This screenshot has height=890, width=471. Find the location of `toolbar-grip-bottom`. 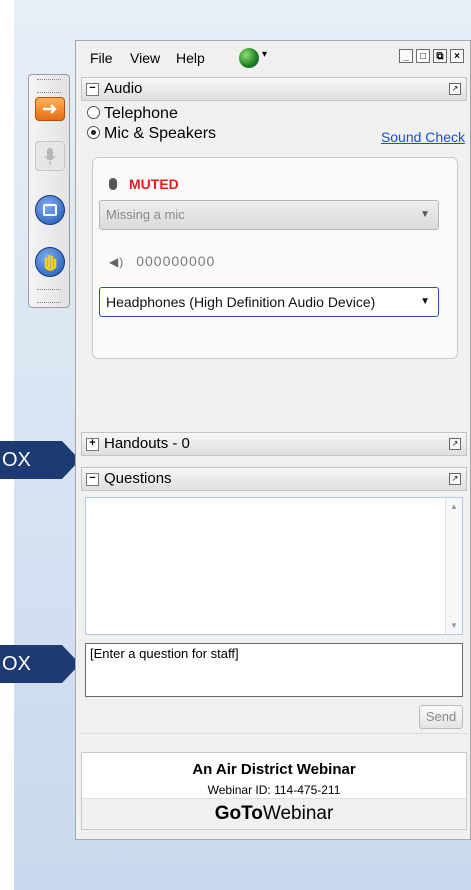

toolbar-grip-bottom is located at coordinates (49, 296).